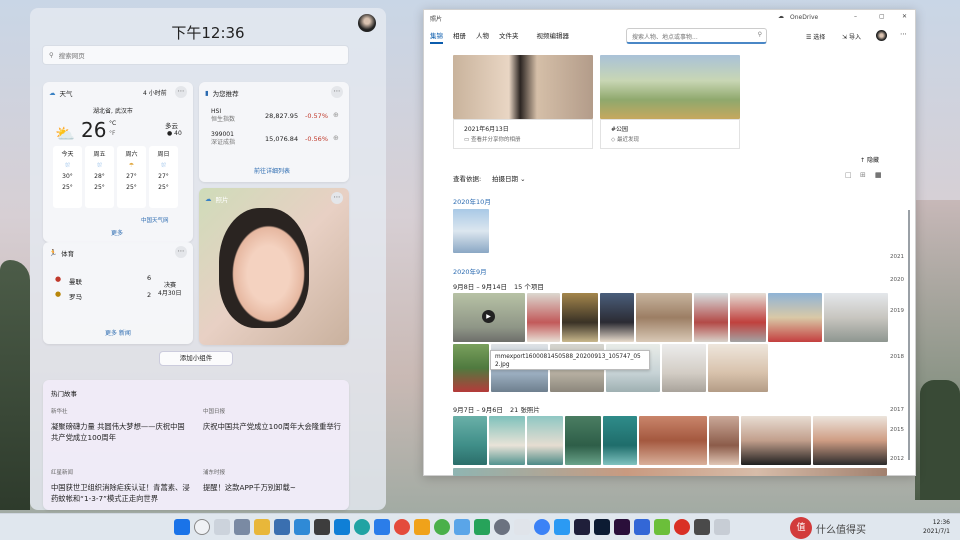 The image size is (960, 540). Describe the element at coordinates (302, 527) in the screenshot. I see `store-icon` at that location.